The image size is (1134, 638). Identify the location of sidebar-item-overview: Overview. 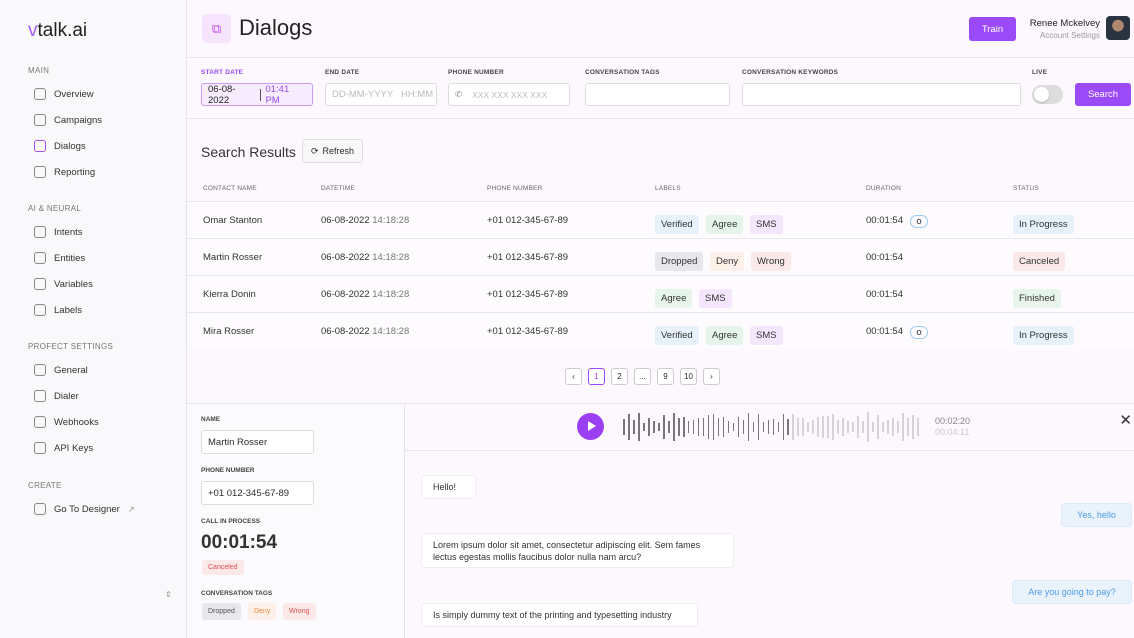
(64, 94).